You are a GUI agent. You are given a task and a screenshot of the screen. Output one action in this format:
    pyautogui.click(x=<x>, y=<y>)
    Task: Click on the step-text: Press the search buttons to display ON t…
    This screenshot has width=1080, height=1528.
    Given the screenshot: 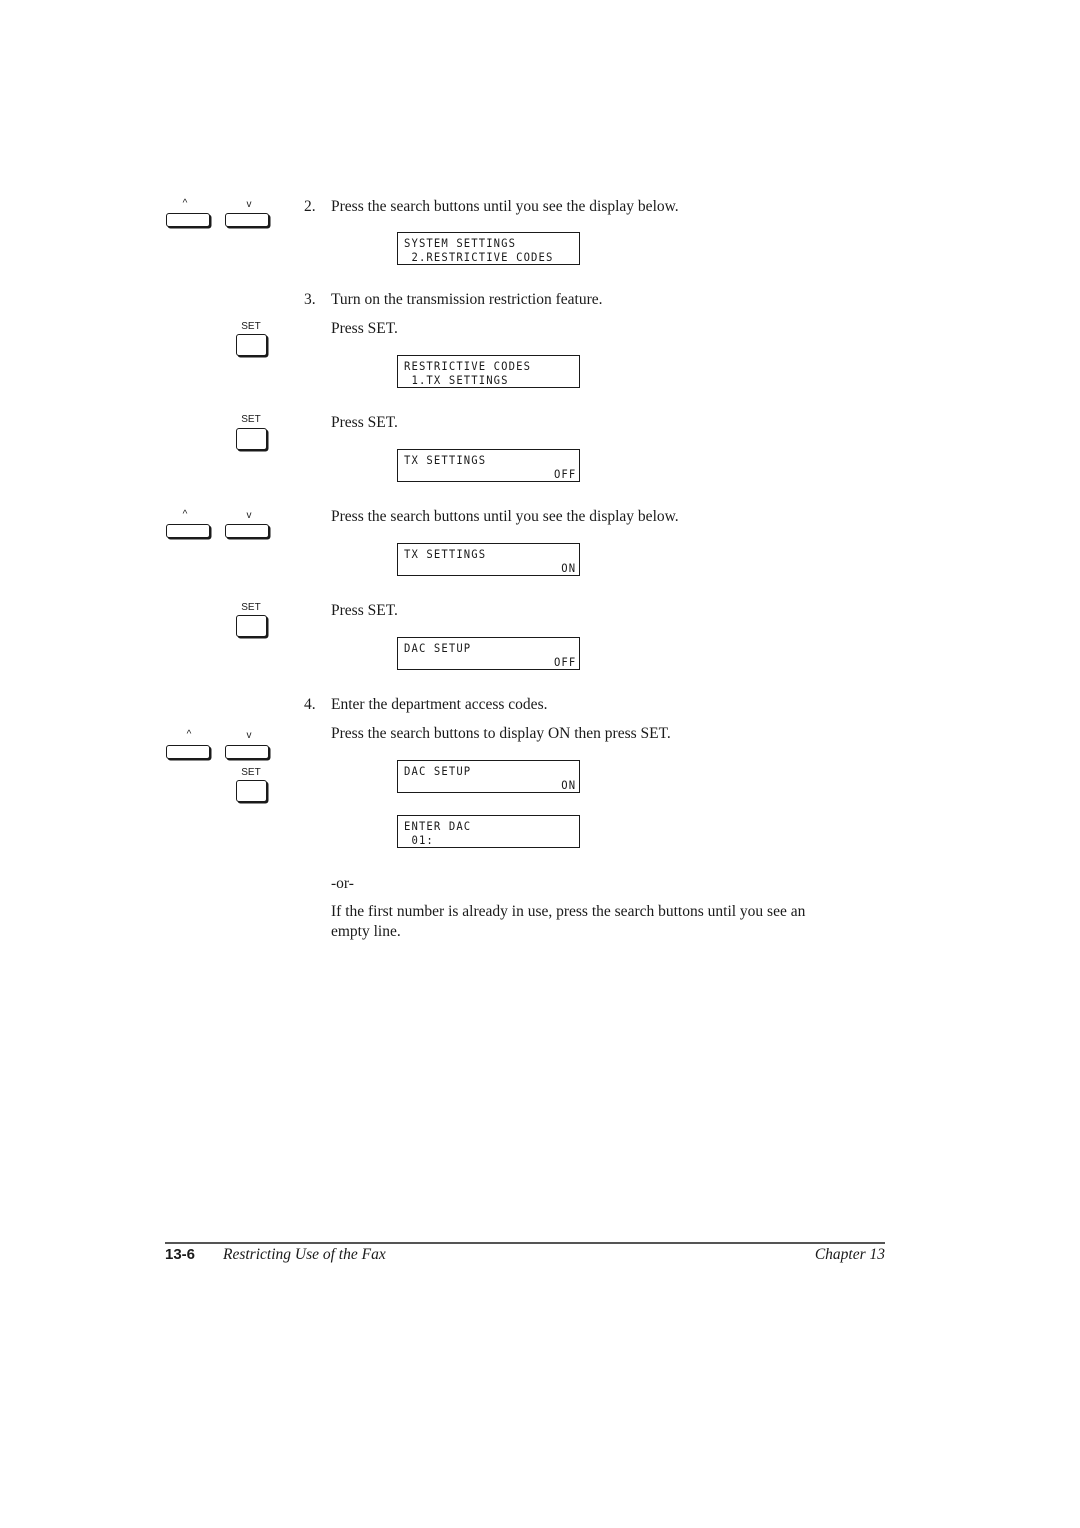 What is the action you would take?
    pyautogui.click(x=501, y=733)
    